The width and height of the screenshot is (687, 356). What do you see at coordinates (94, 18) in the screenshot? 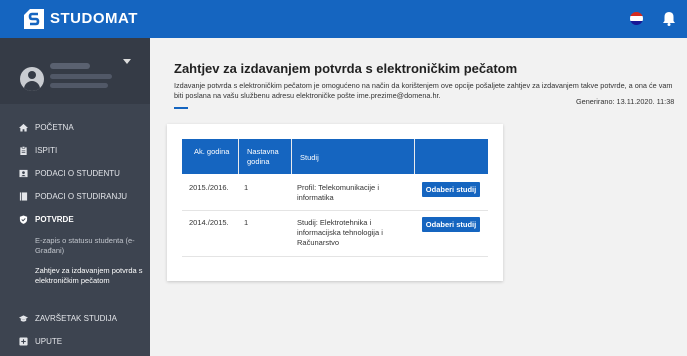
I see `app-logo-text: STUDOMAT` at bounding box center [94, 18].